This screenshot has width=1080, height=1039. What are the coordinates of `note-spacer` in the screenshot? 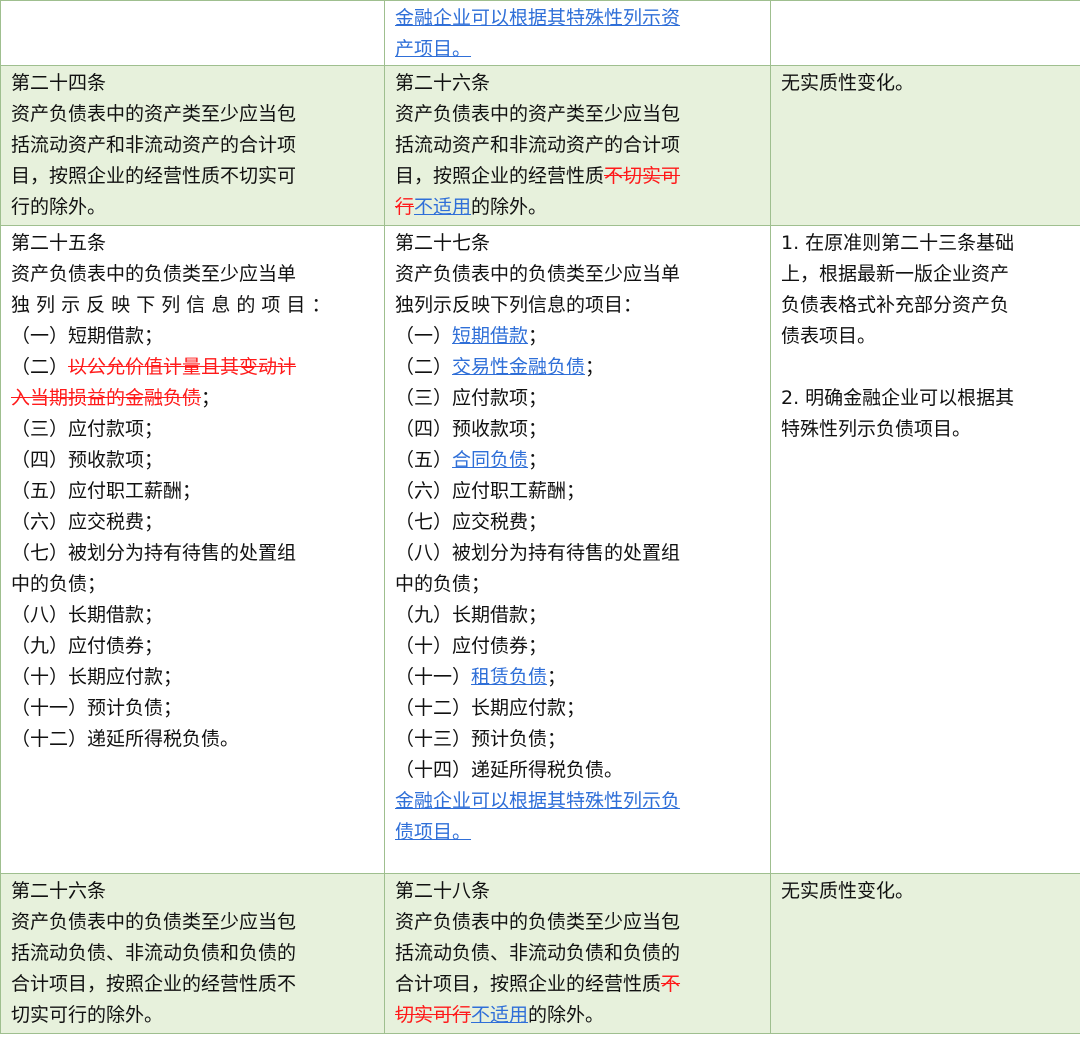 It's located at (925, 367).